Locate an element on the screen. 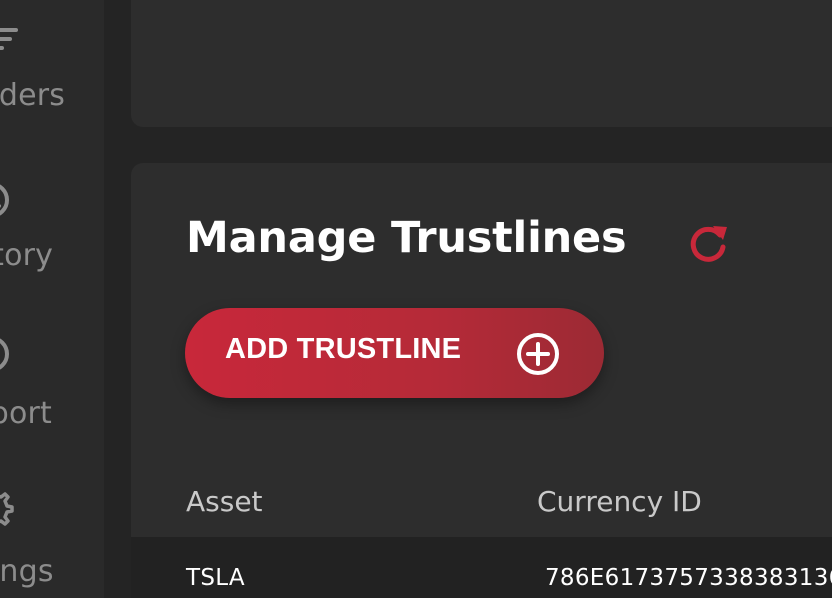 The width and height of the screenshot is (832, 598). sidebar-item-label: Orders is located at coordinates (33, 95).